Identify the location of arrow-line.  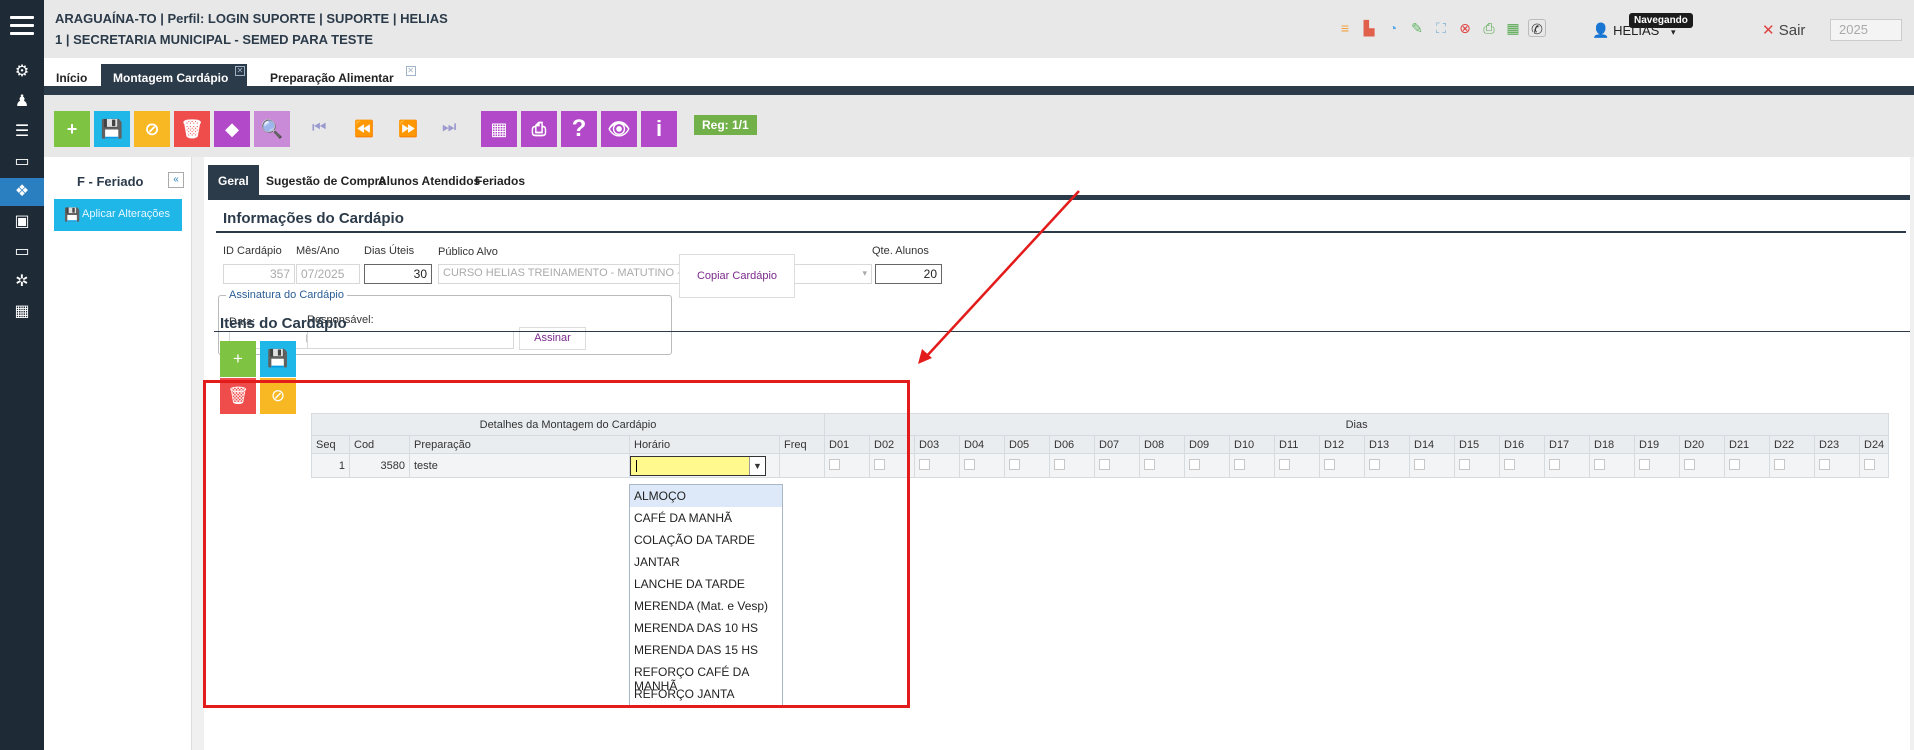
(1002, 274).